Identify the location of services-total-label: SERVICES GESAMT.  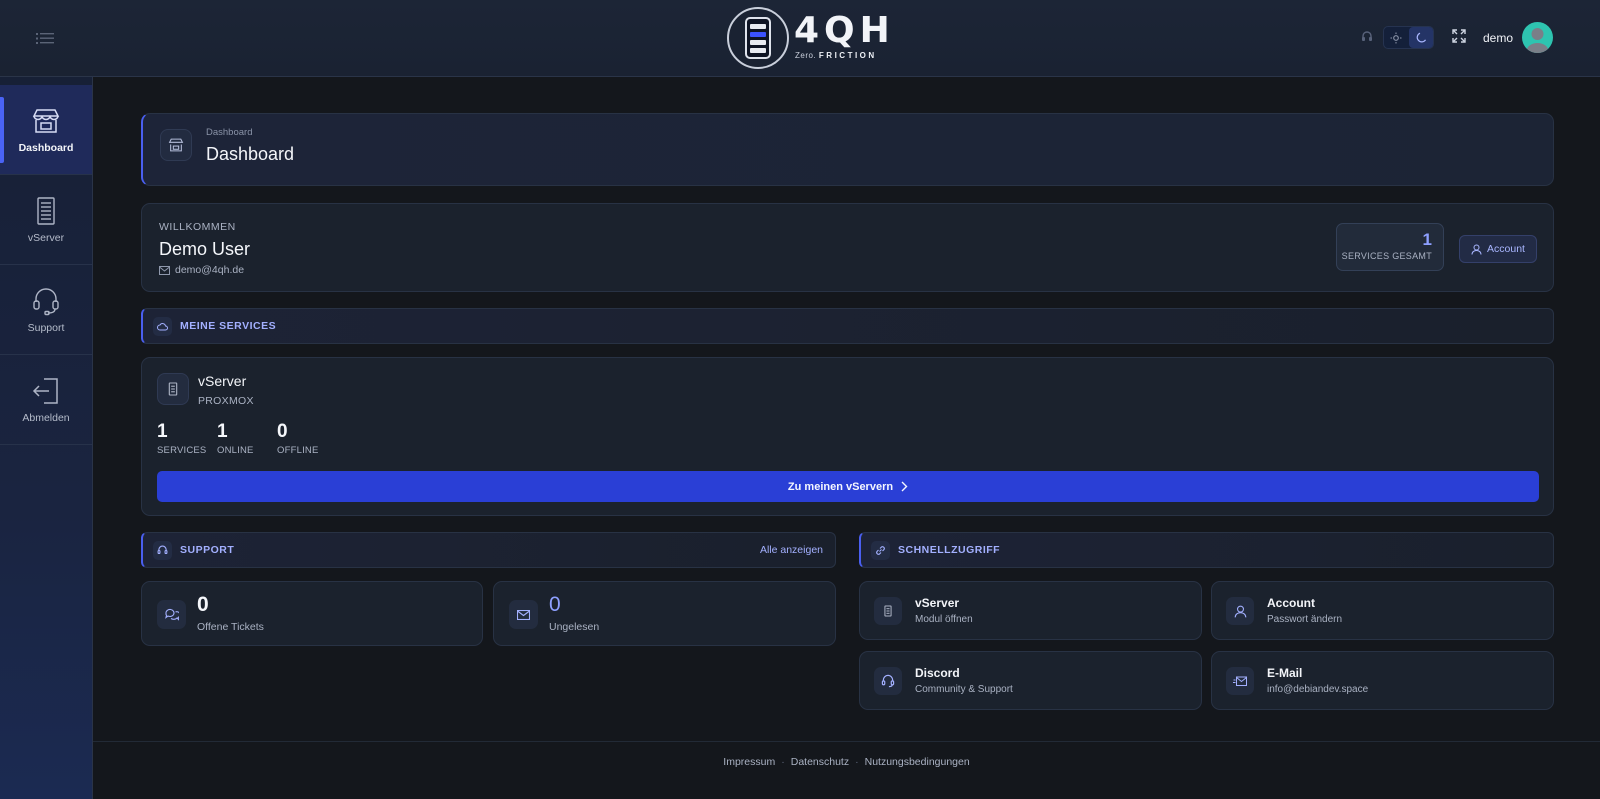
(1386, 256).